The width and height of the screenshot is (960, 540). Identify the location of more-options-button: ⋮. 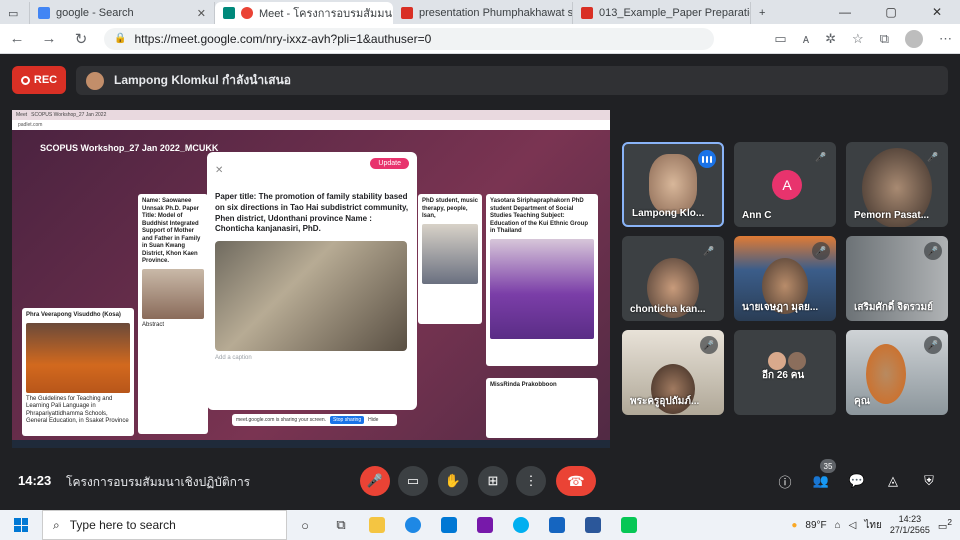
(531, 481).